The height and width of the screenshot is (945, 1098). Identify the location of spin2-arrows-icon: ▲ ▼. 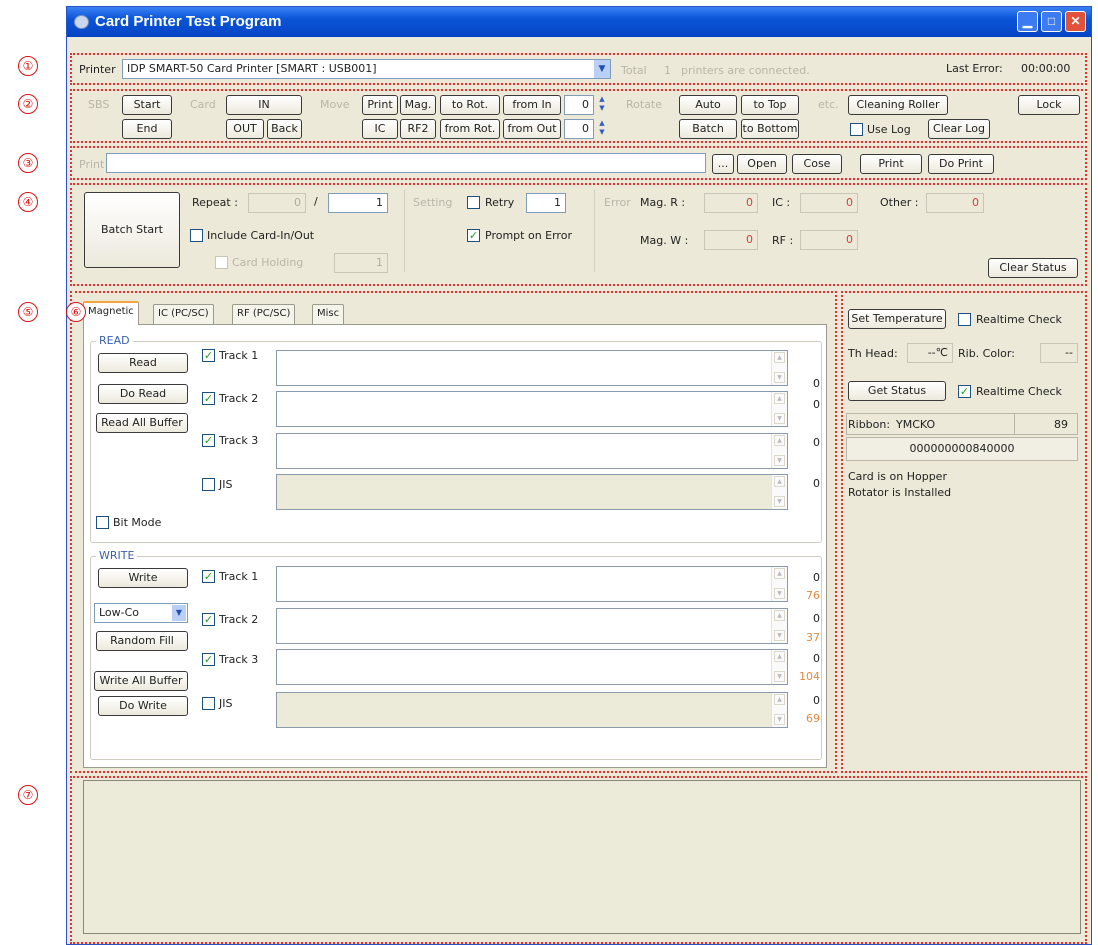
(602, 129).